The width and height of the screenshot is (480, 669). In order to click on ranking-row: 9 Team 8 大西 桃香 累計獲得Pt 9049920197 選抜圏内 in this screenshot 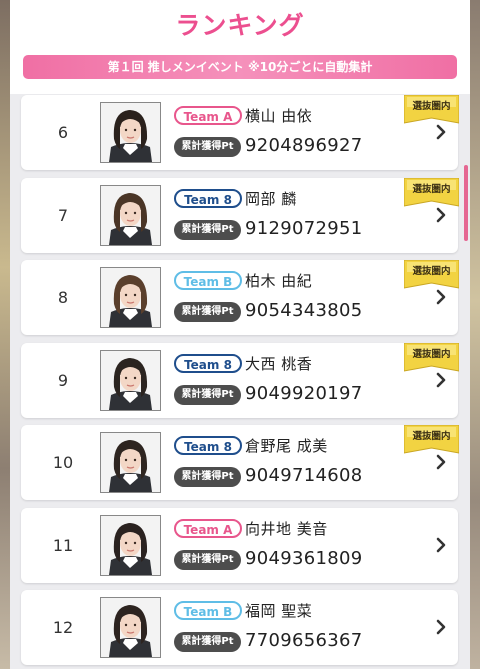, I will do `click(240, 380)`.